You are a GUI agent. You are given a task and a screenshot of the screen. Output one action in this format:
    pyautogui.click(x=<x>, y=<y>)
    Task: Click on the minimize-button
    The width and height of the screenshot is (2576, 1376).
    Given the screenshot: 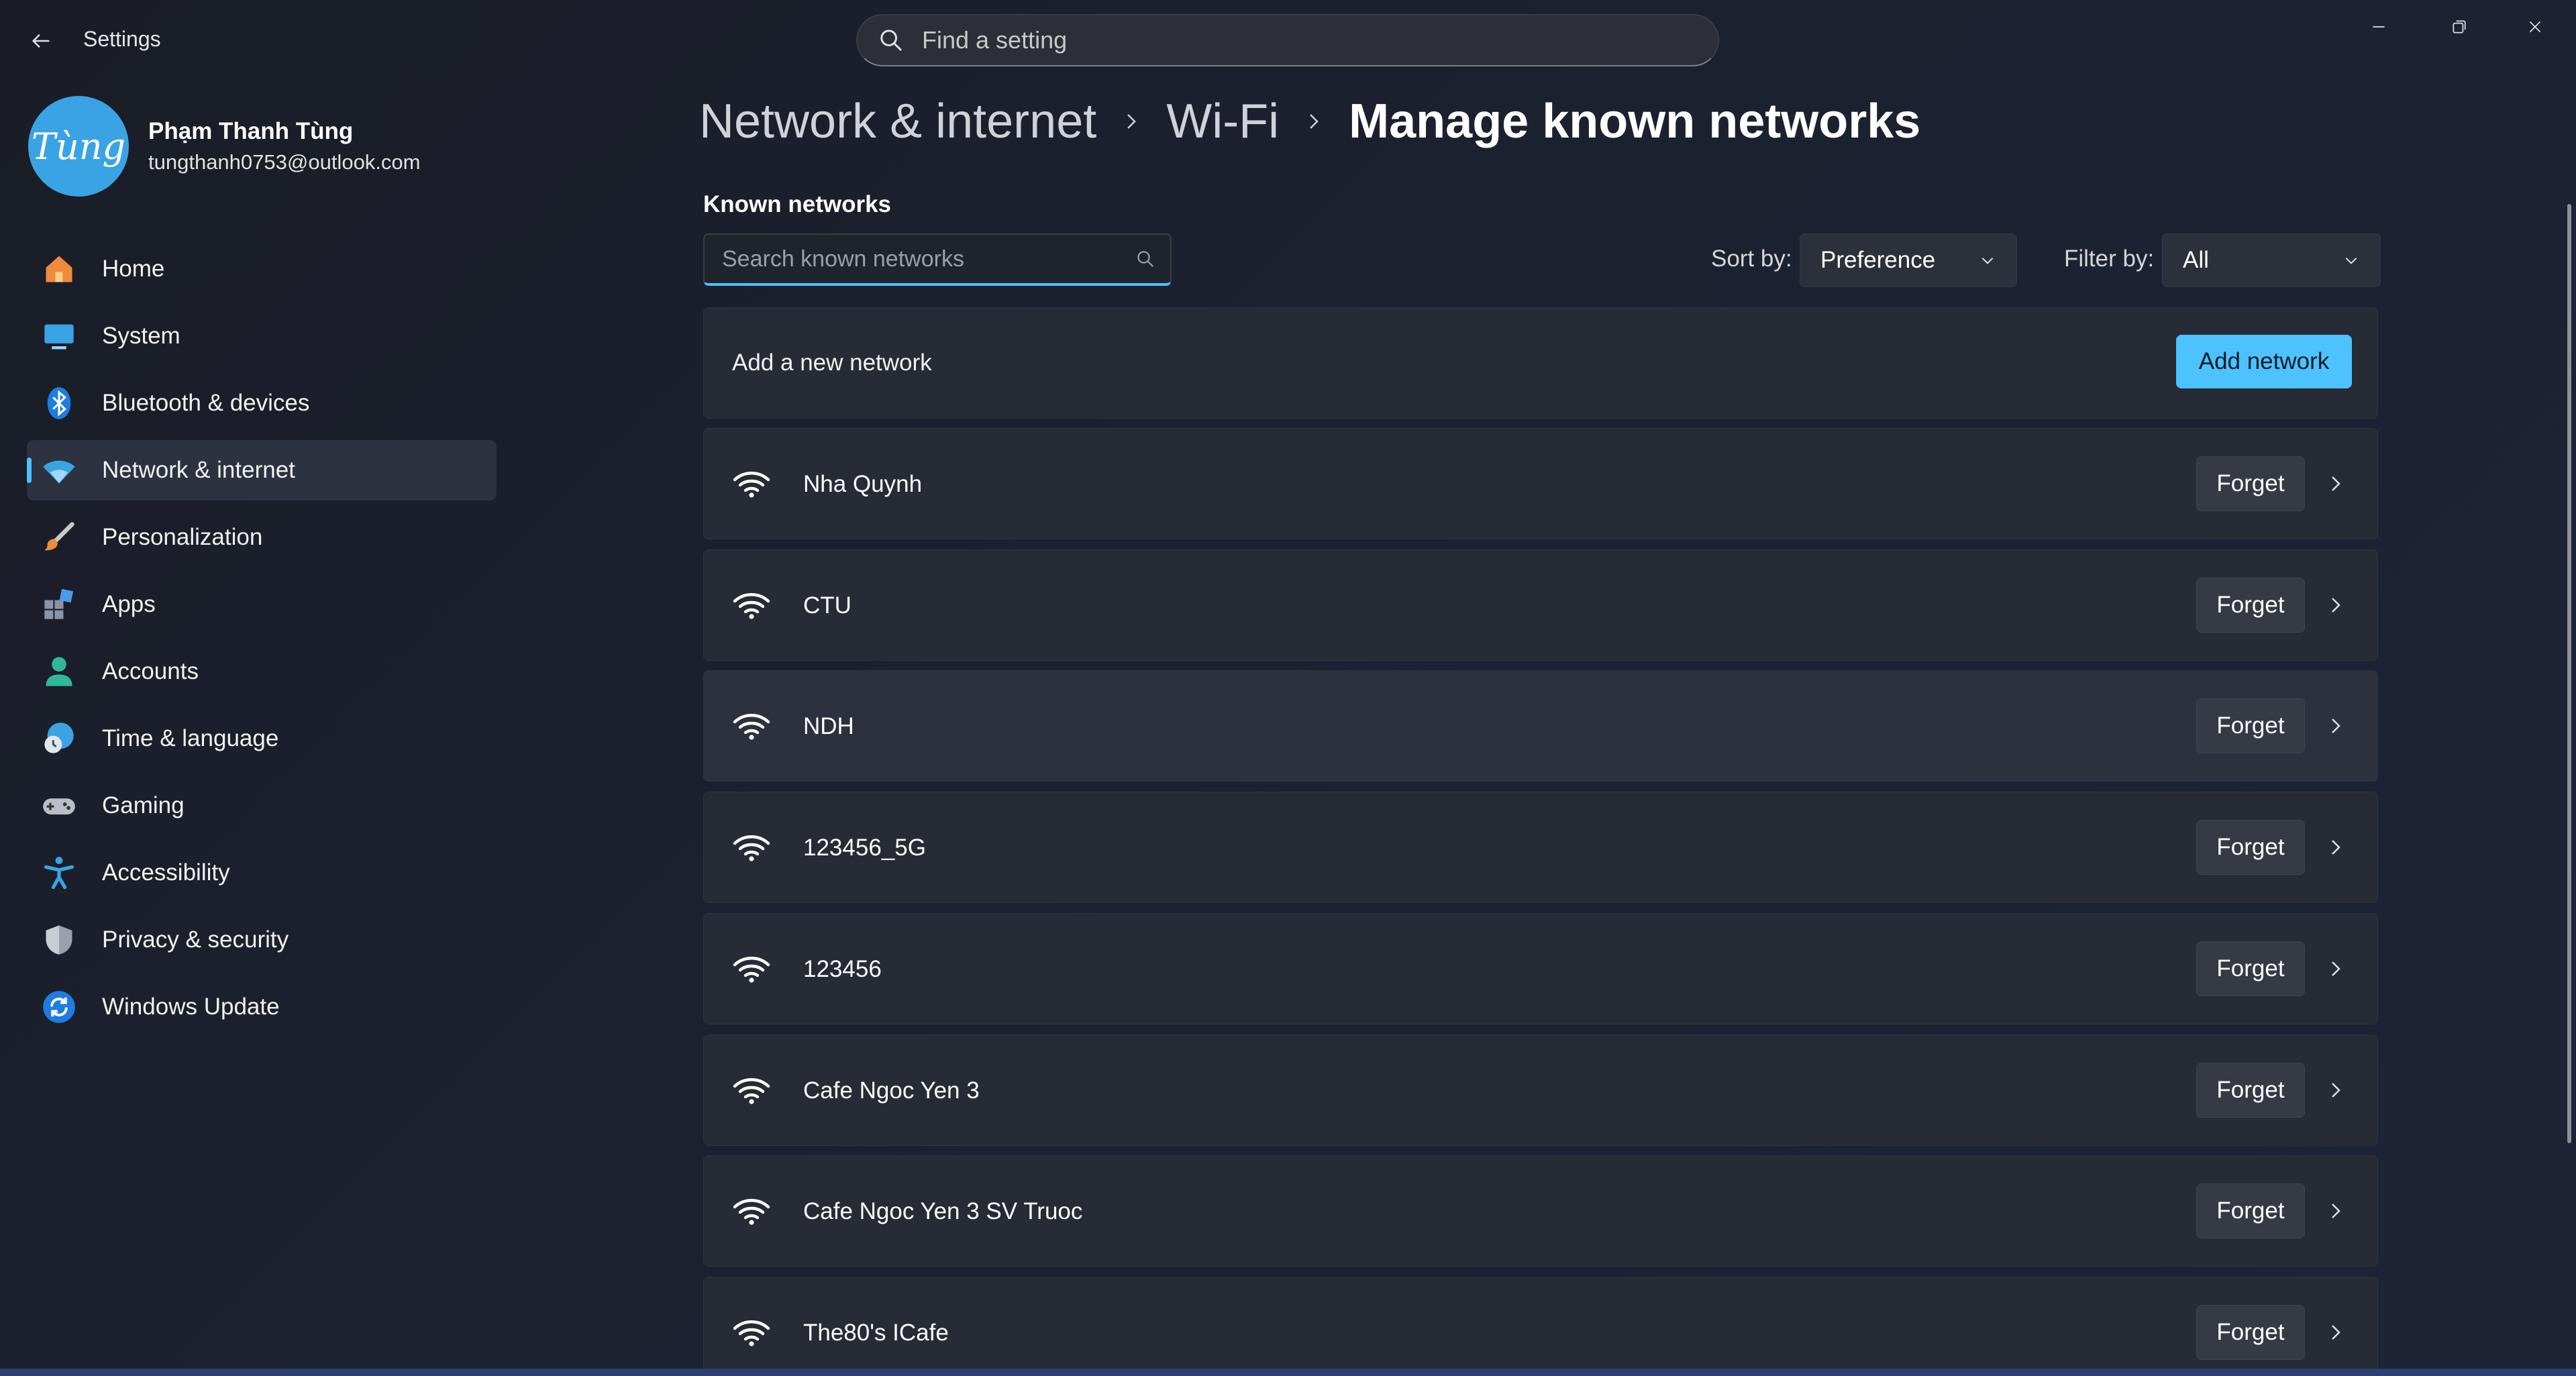 What is the action you would take?
    pyautogui.click(x=2379, y=27)
    